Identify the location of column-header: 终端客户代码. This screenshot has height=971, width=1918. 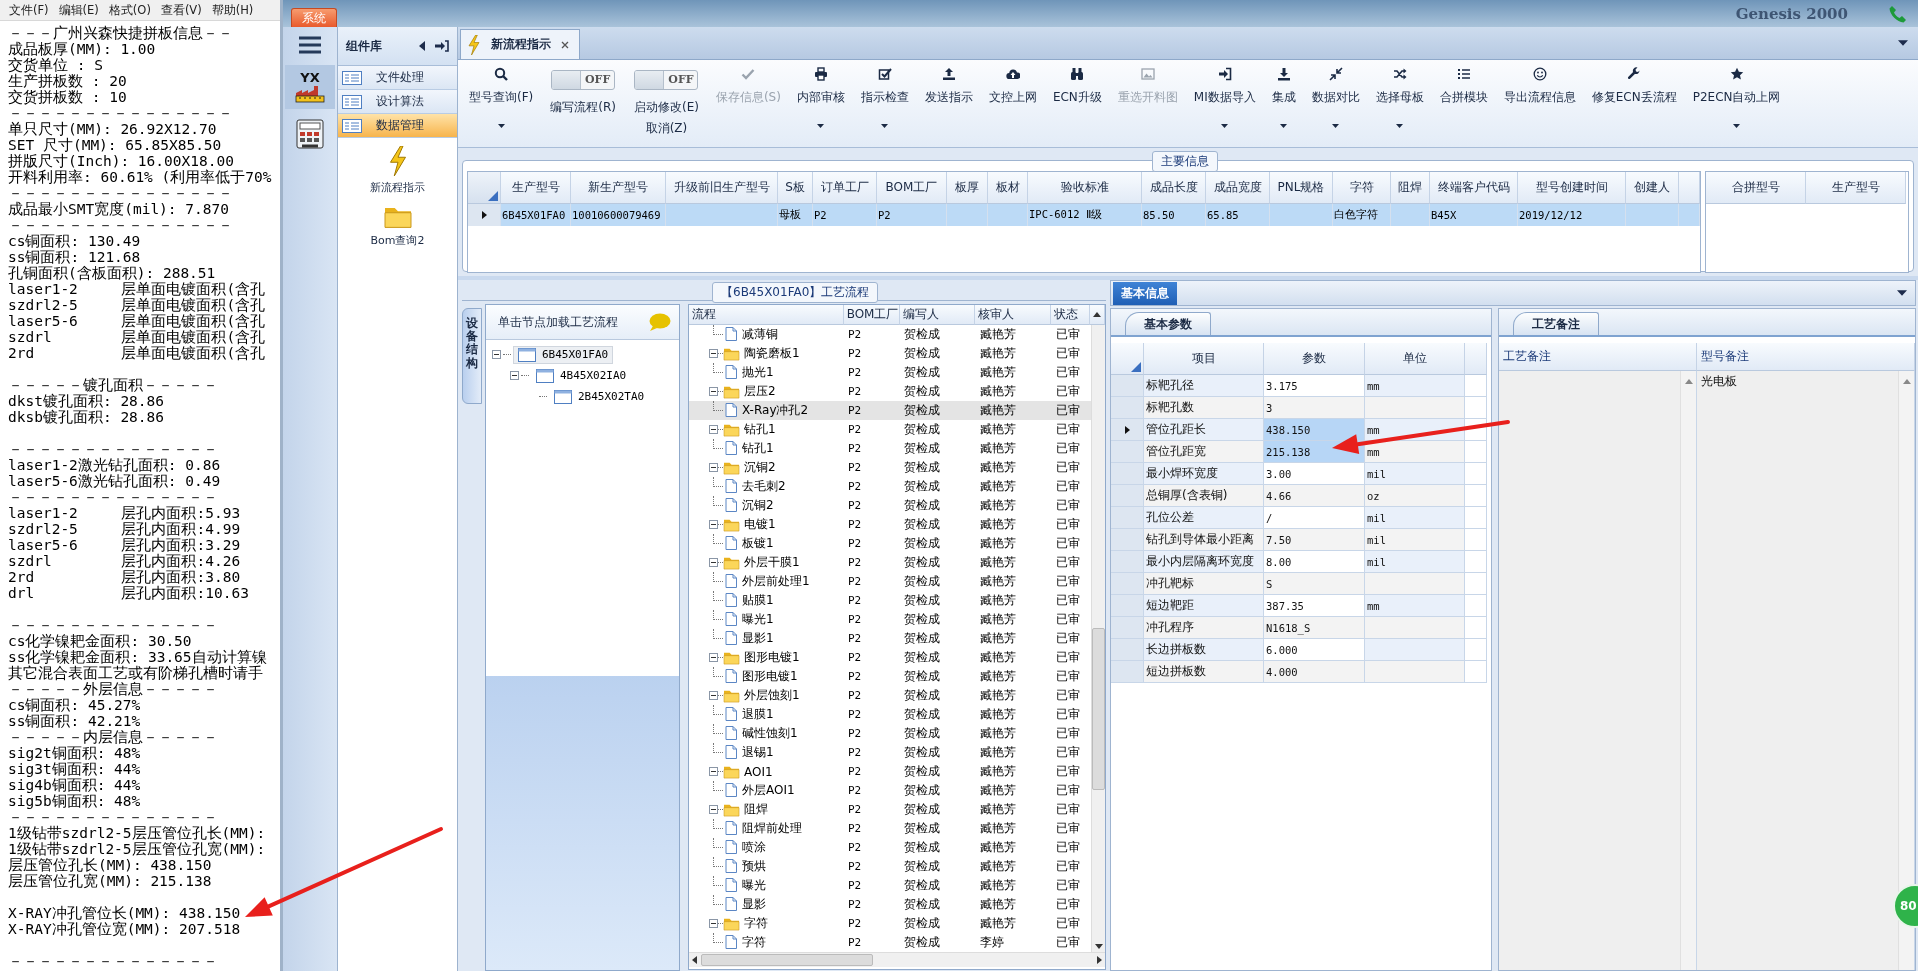
(1474, 188).